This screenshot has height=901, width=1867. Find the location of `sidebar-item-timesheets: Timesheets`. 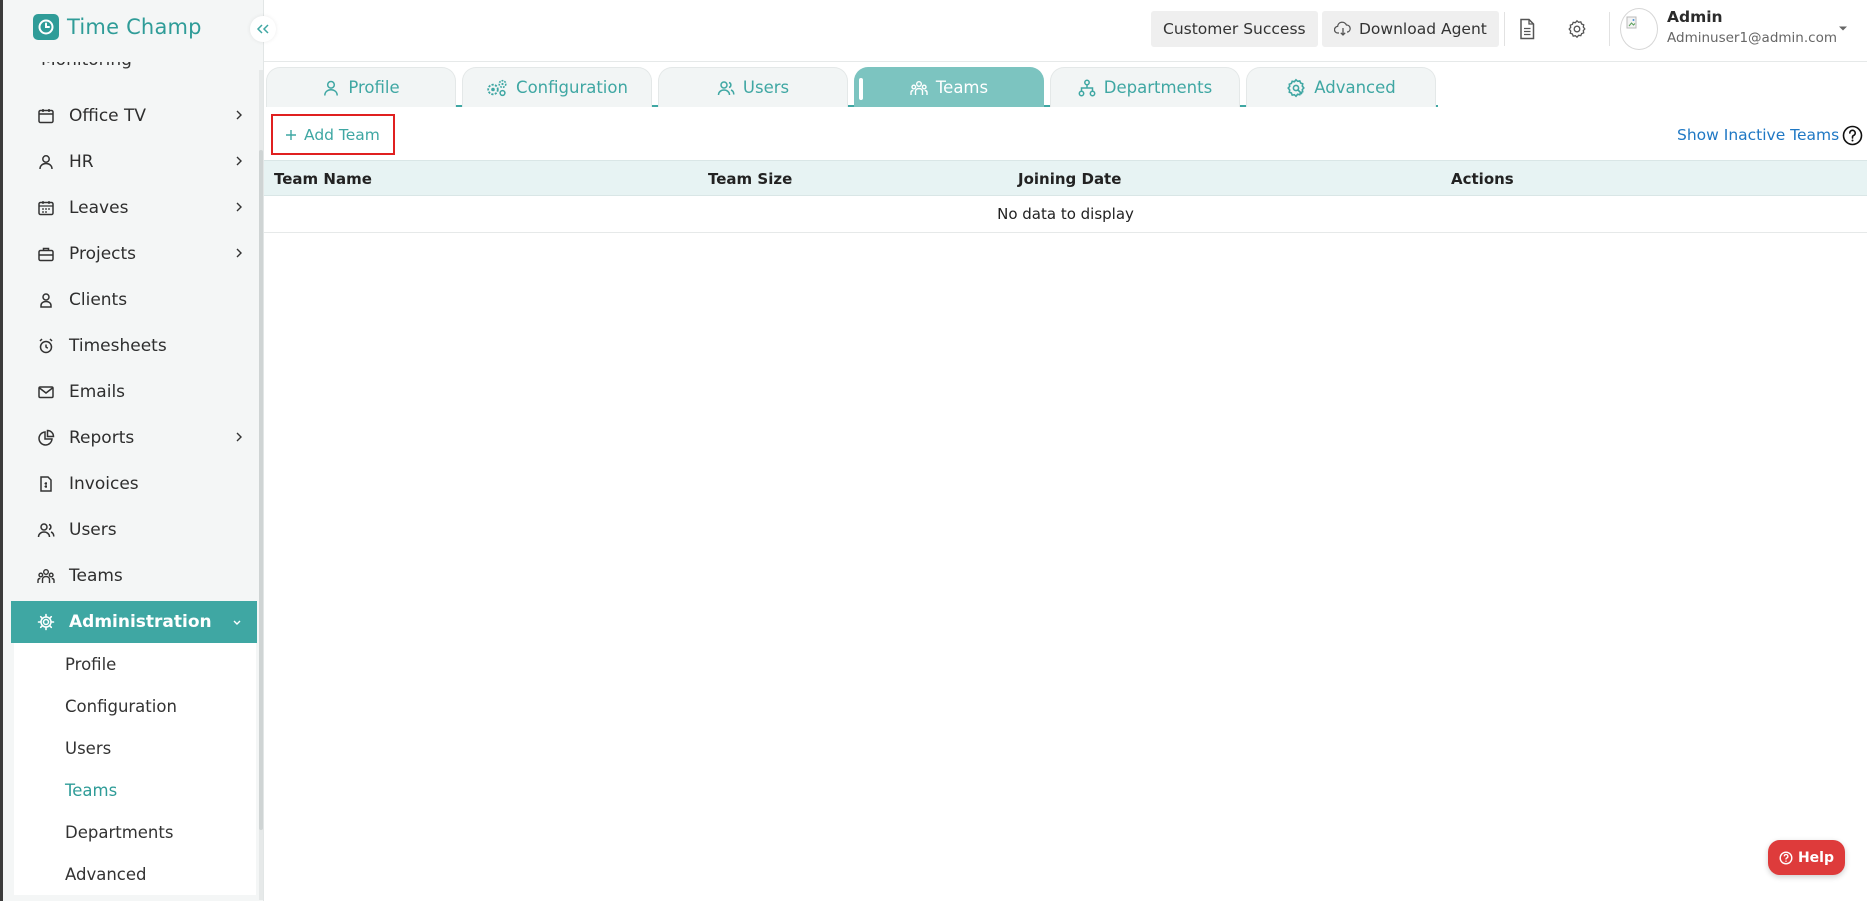

sidebar-item-timesheets: Timesheets is located at coordinates (134, 346).